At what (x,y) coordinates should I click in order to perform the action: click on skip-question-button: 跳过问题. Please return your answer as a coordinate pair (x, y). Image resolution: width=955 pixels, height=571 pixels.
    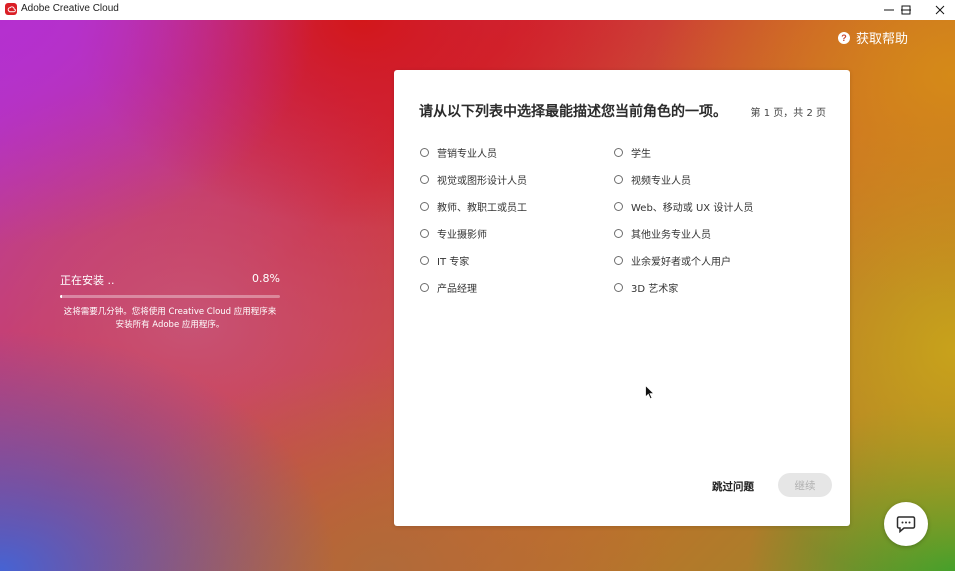
    Looking at the image, I should click on (733, 486).